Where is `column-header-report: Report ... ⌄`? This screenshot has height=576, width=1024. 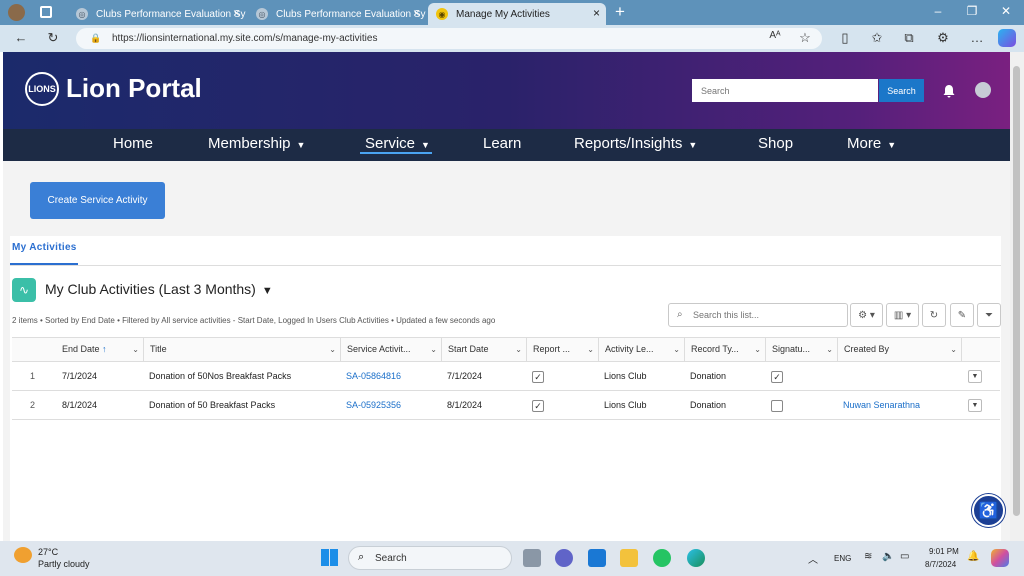
column-header-report: Report ... ⌄ is located at coordinates (562, 349).